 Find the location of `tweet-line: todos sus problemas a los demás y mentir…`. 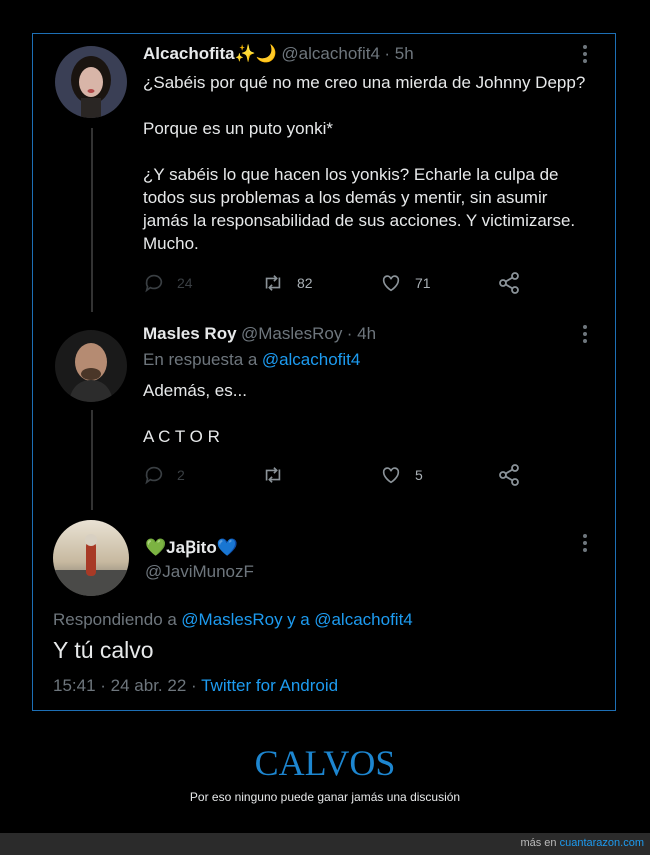

tweet-line: todos sus problemas a los demás y mentir… is located at coordinates (345, 197).